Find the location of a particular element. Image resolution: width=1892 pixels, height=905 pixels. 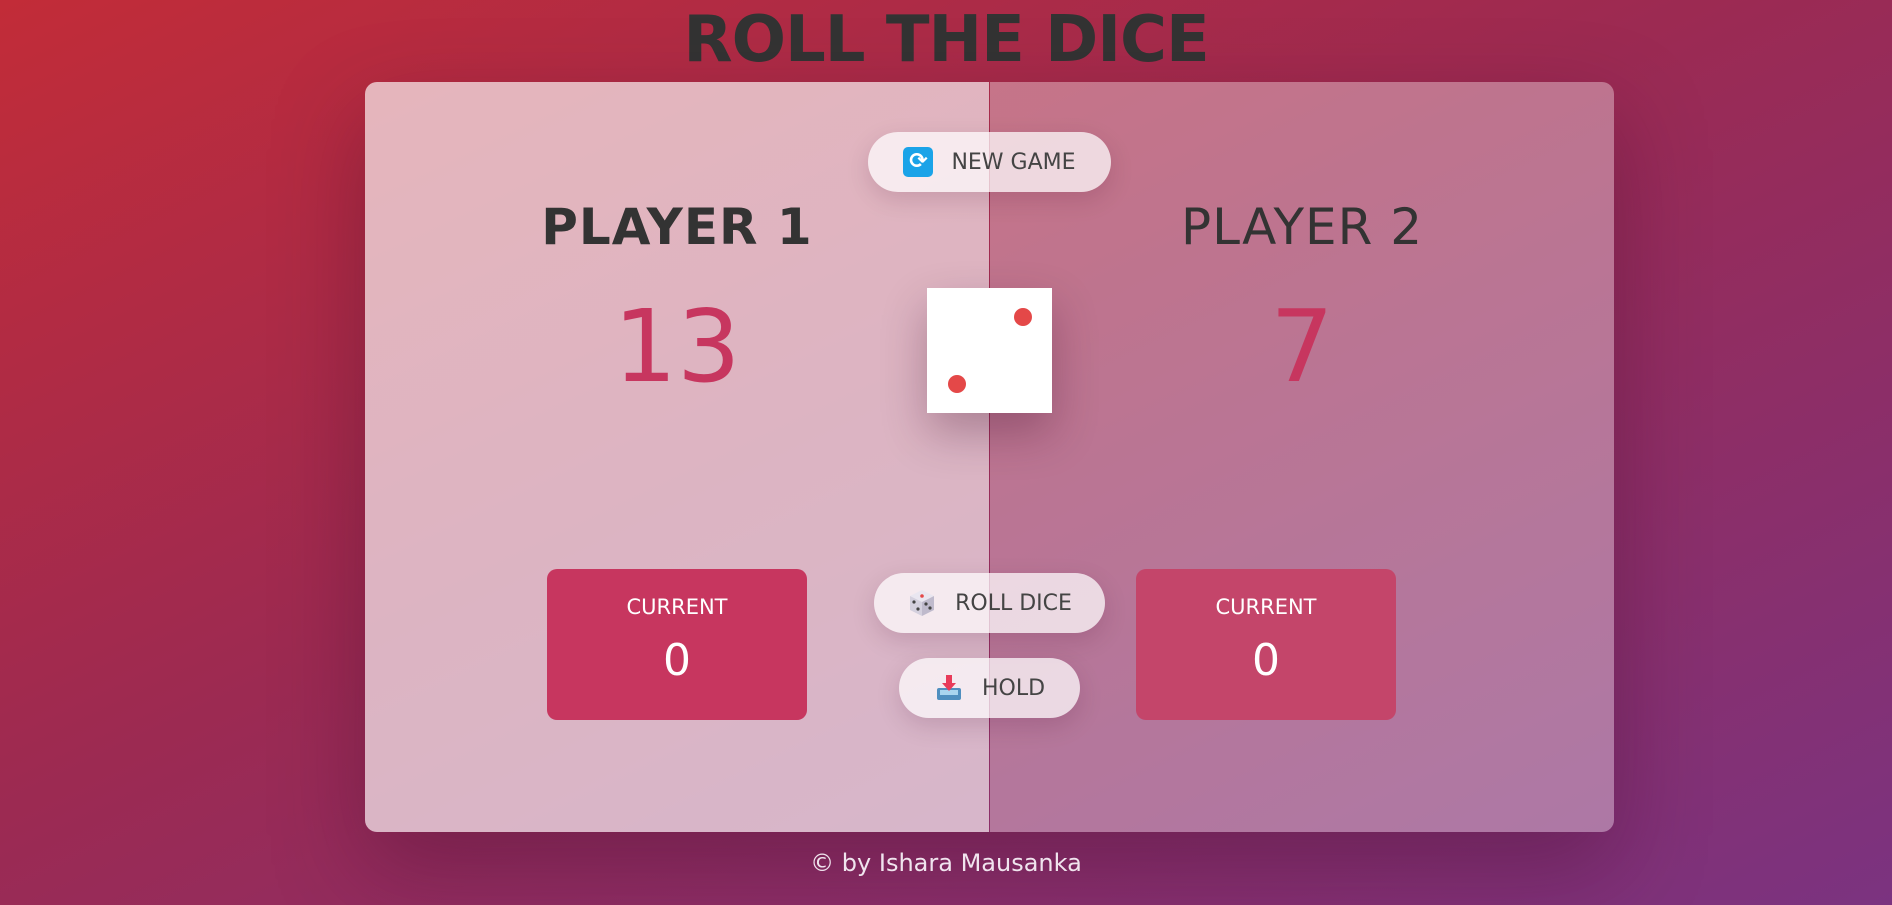

player-1-current-score: 0 is located at coordinates (677, 660).